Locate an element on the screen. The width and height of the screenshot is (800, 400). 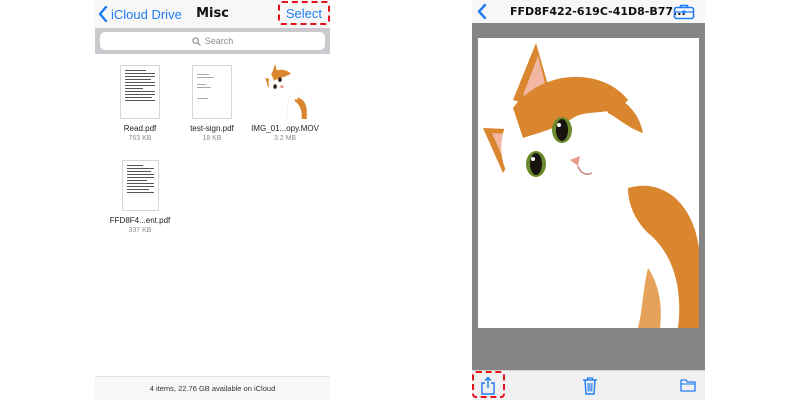
trash-icon is located at coordinates (590, 386).